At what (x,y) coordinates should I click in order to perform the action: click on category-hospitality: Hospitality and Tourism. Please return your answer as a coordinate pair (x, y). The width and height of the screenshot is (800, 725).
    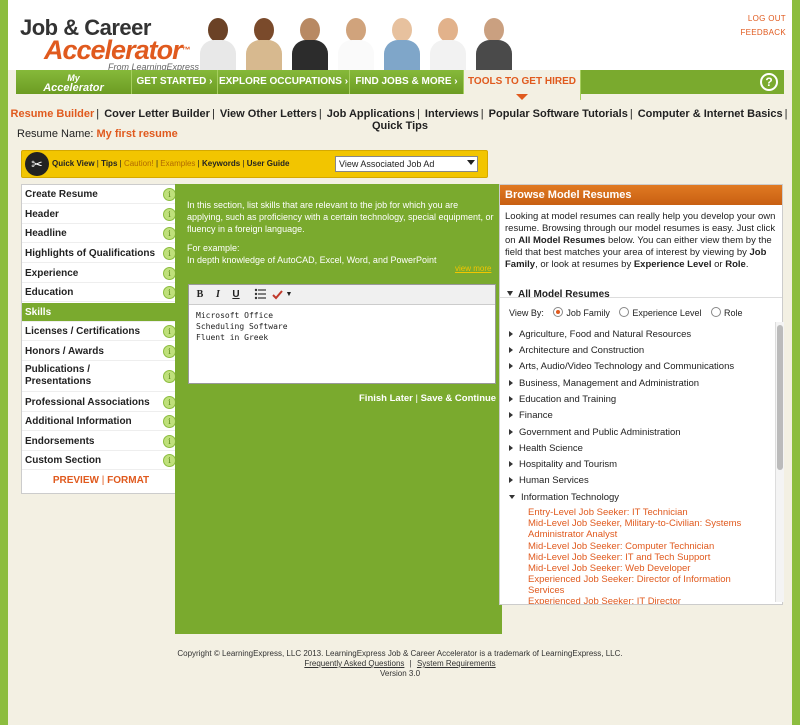
    Looking at the image, I should click on (563, 464).